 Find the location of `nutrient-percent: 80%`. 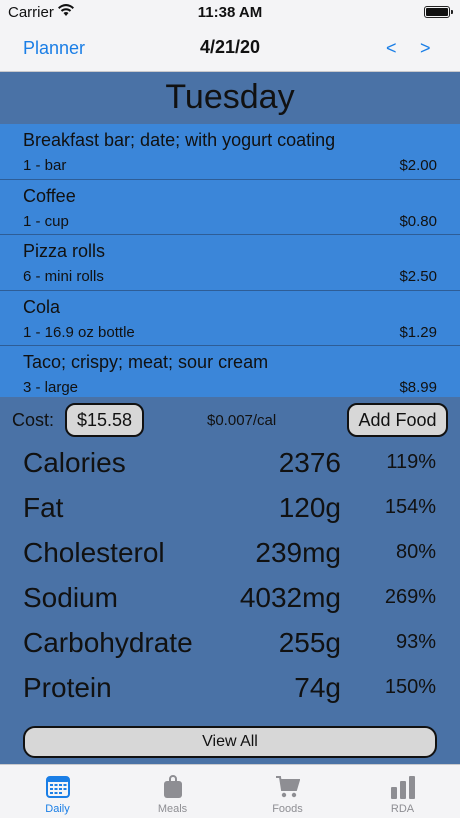

nutrient-percent: 80% is located at coordinates (415, 552).